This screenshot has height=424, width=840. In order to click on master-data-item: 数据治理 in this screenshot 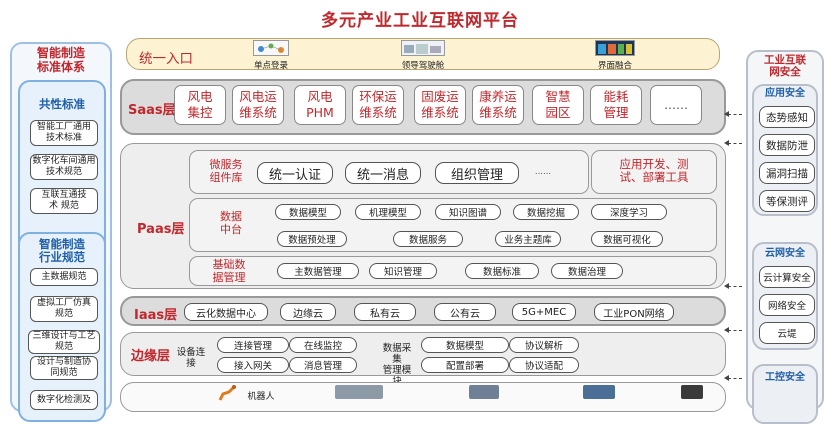, I will do `click(587, 271)`.